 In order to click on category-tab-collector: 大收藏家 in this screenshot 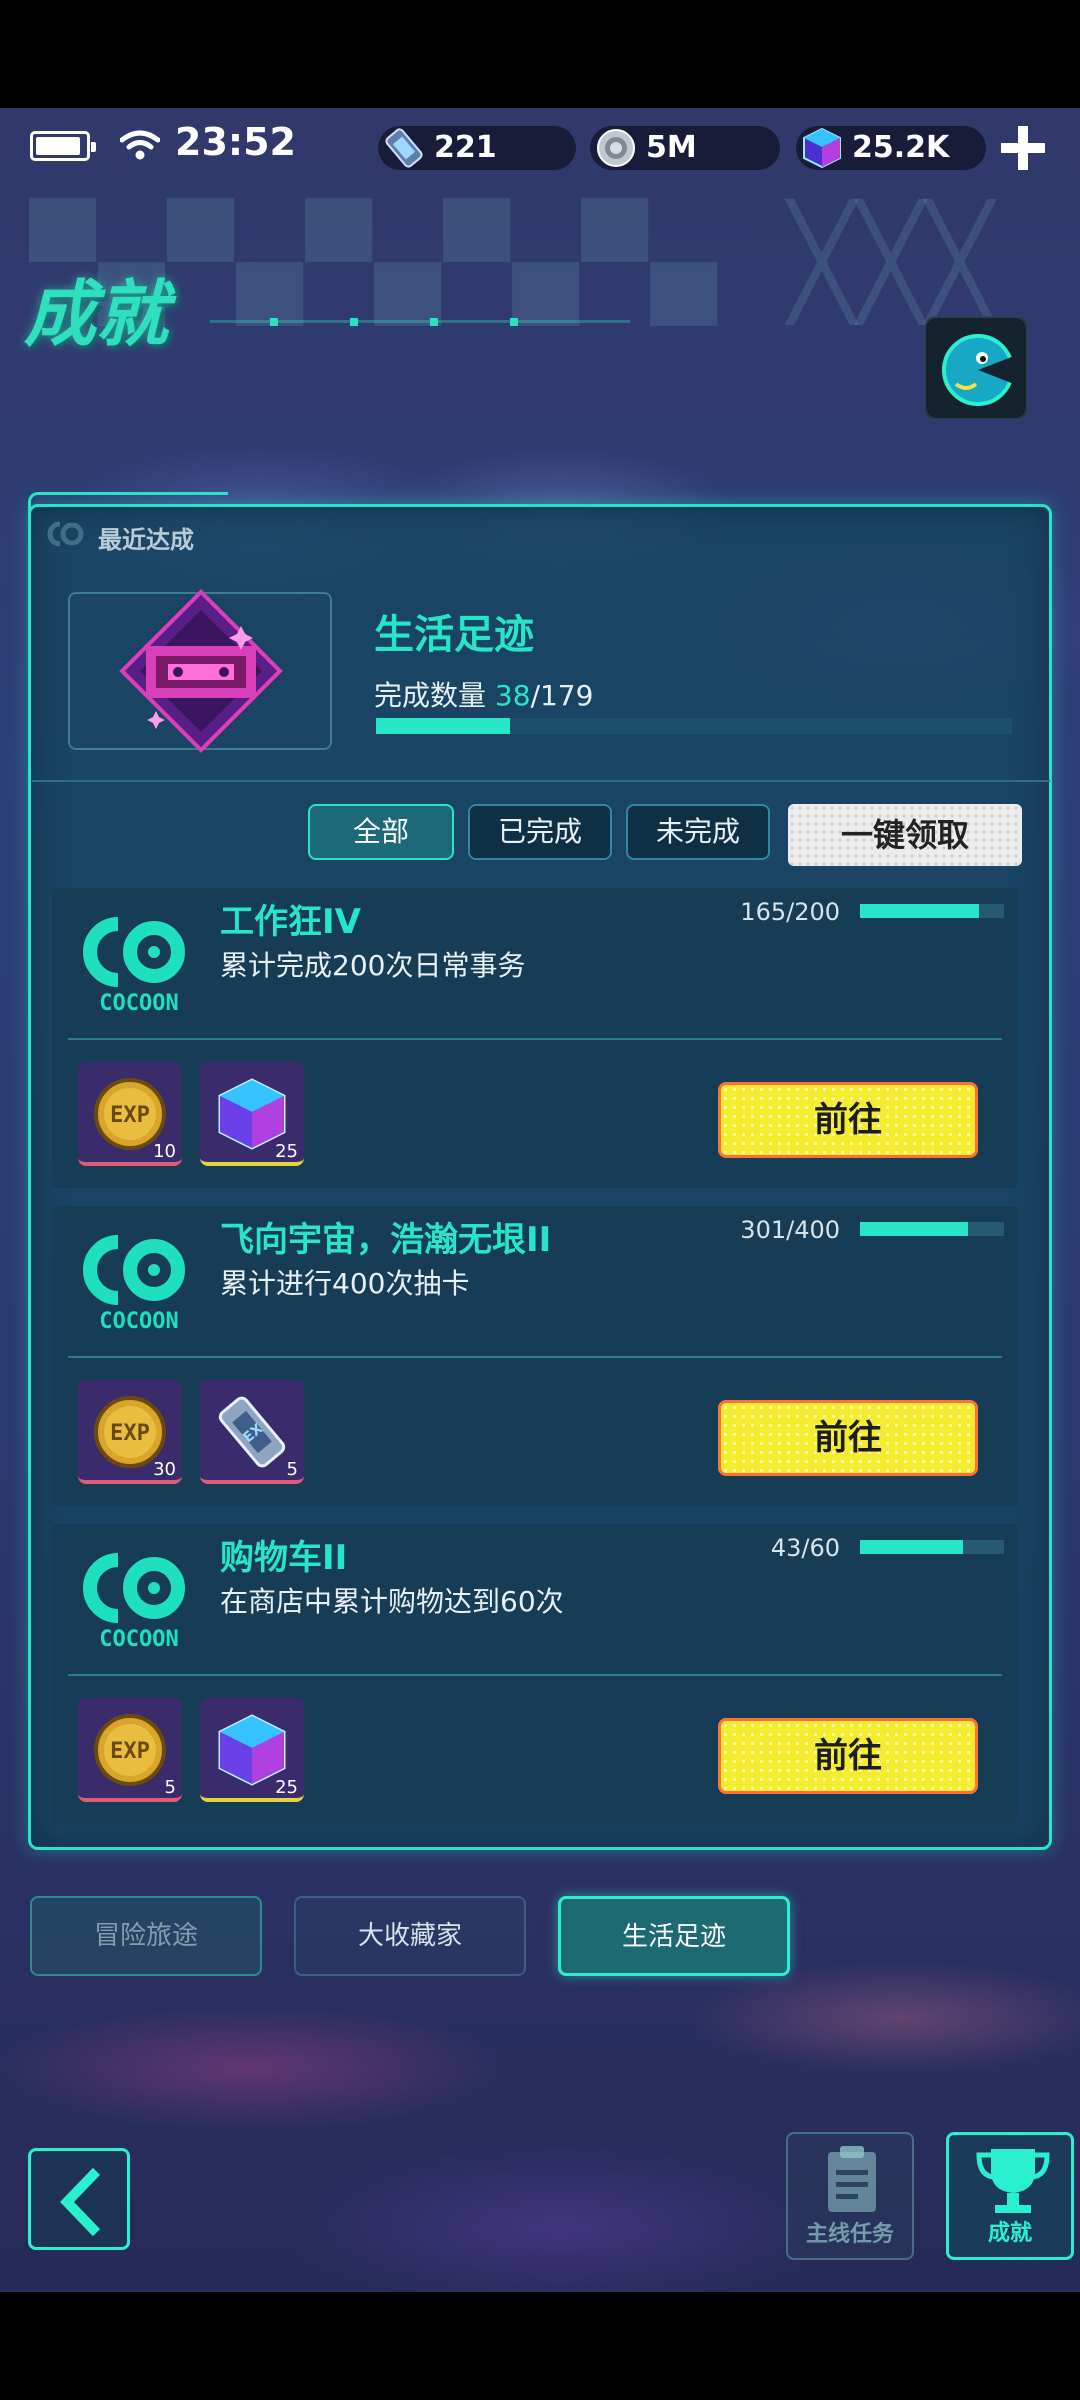, I will do `click(410, 1936)`.